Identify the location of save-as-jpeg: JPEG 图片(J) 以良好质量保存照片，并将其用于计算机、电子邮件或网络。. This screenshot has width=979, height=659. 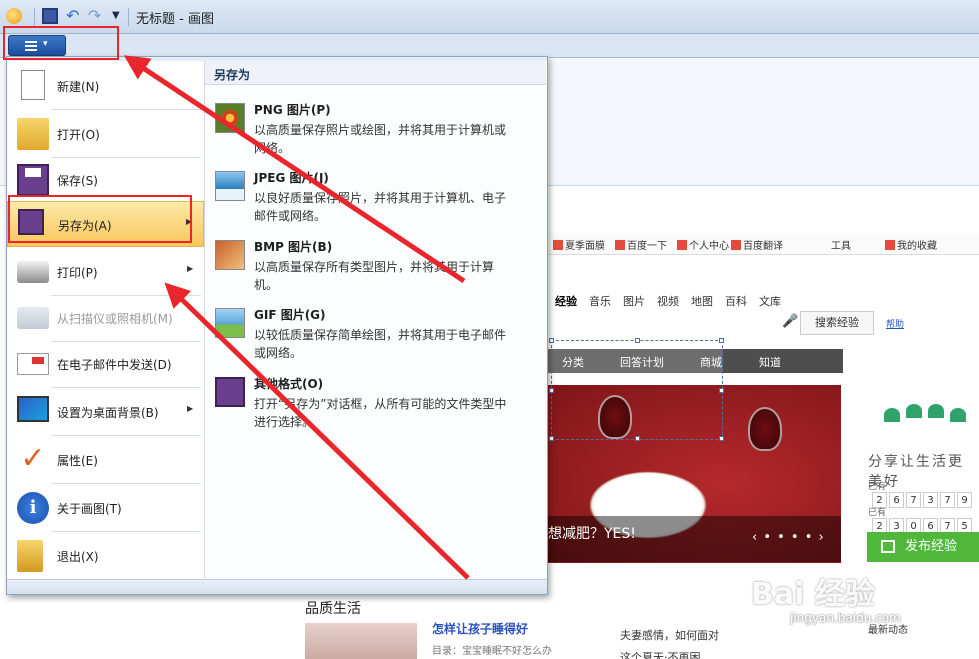
(375, 195).